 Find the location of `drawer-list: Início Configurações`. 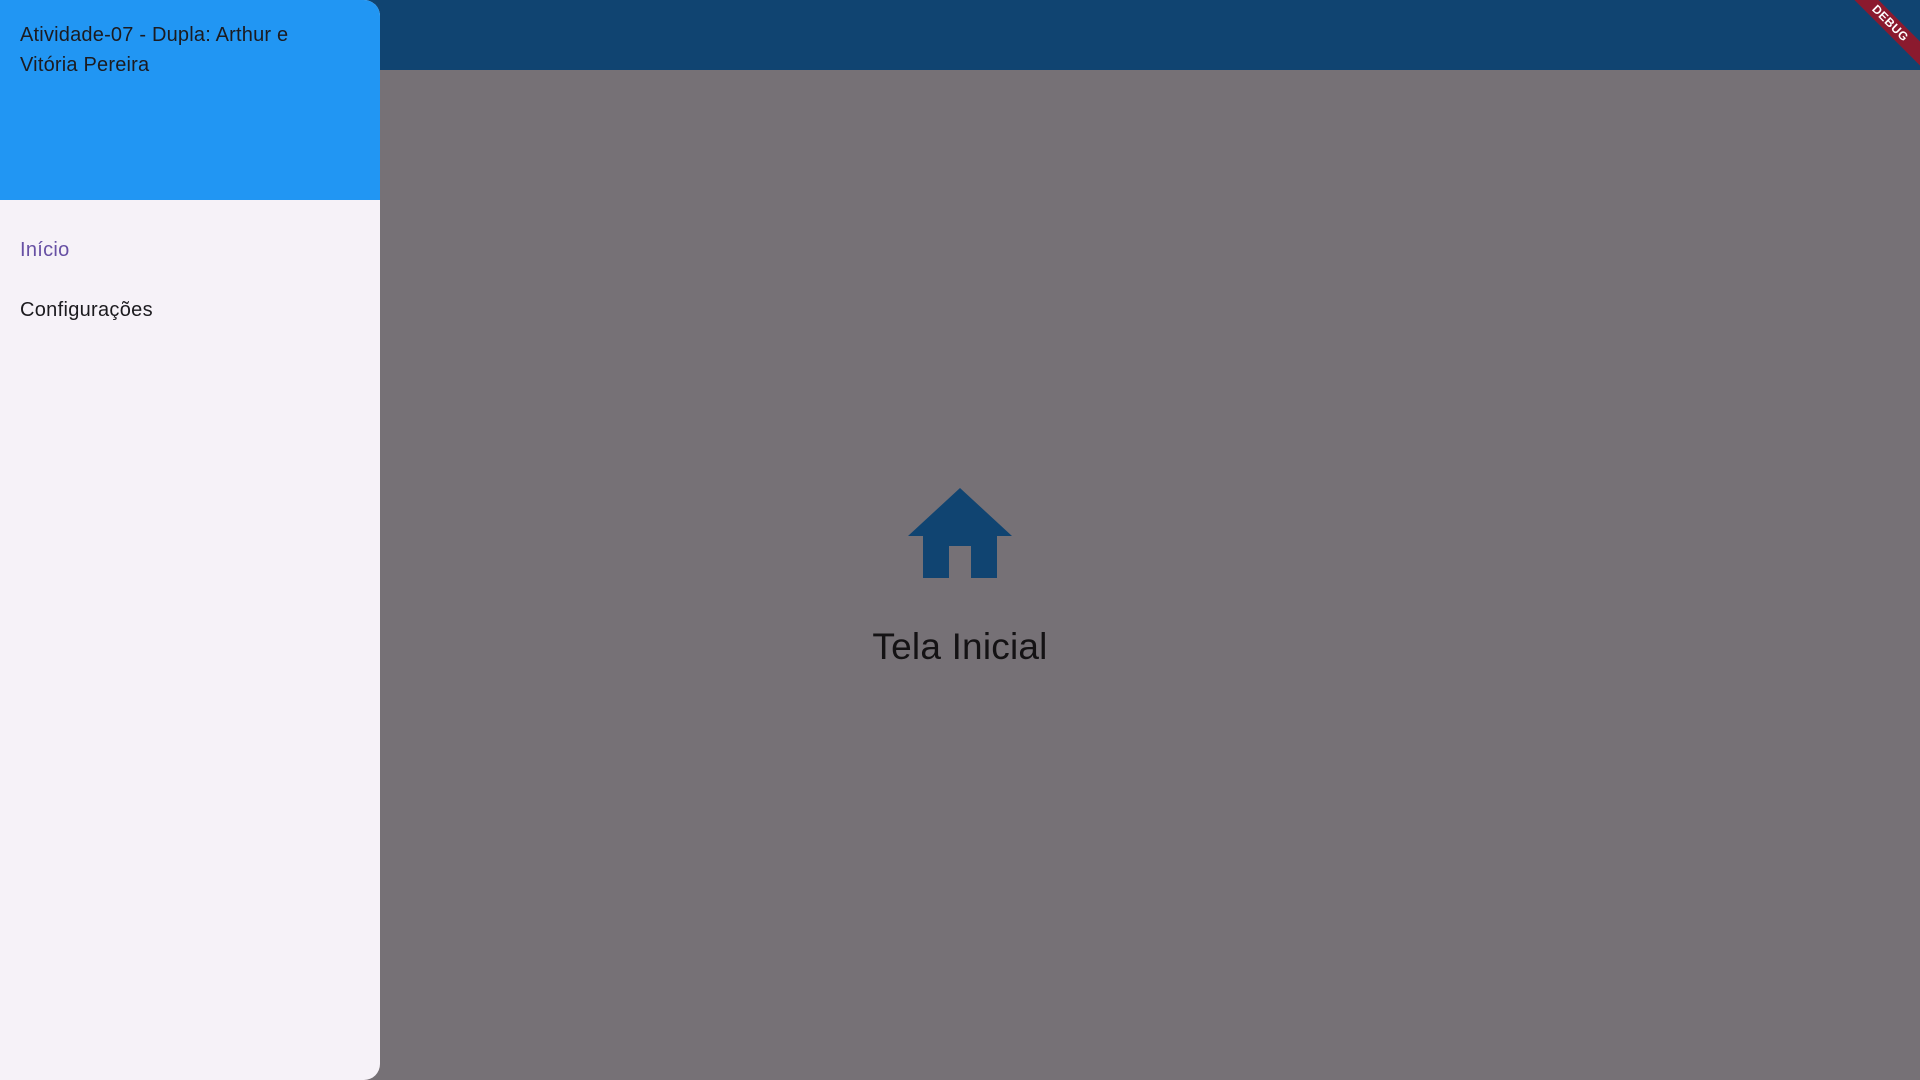

drawer-list: Início Configurações is located at coordinates (190, 270).